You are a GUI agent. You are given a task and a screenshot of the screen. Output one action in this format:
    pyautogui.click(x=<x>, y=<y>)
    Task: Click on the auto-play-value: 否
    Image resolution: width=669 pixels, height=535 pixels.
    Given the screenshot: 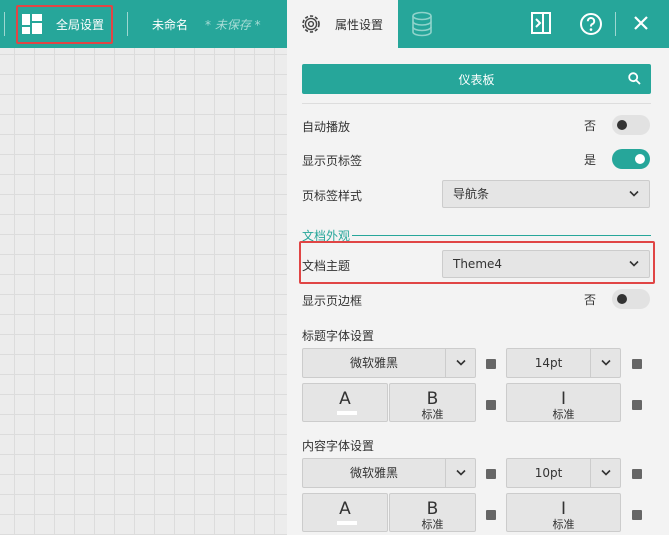 What is the action you would take?
    pyautogui.click(x=590, y=126)
    